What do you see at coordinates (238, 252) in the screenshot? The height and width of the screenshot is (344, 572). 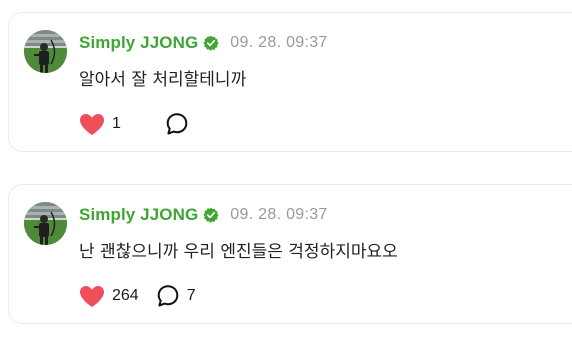 I see `comment-text: 난 괜찮으니까 우리 엔진들은 걱정하지마요오` at bounding box center [238, 252].